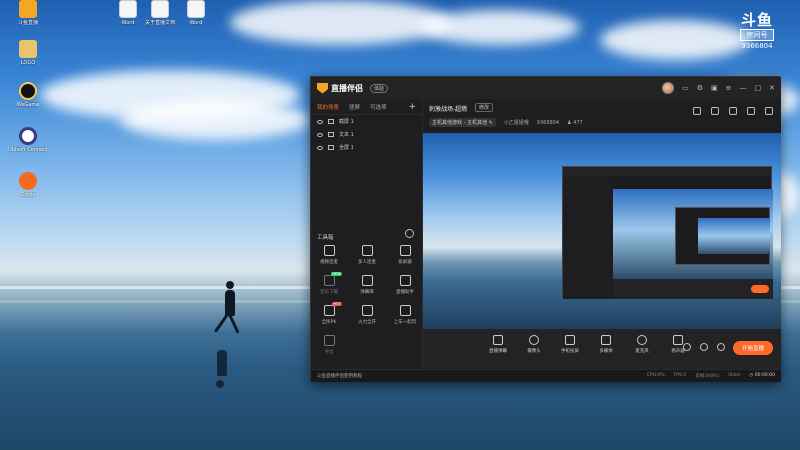 This screenshot has height=450, width=800. Describe the element at coordinates (758, 88) in the screenshot. I see `maximize-icon: □` at that location.